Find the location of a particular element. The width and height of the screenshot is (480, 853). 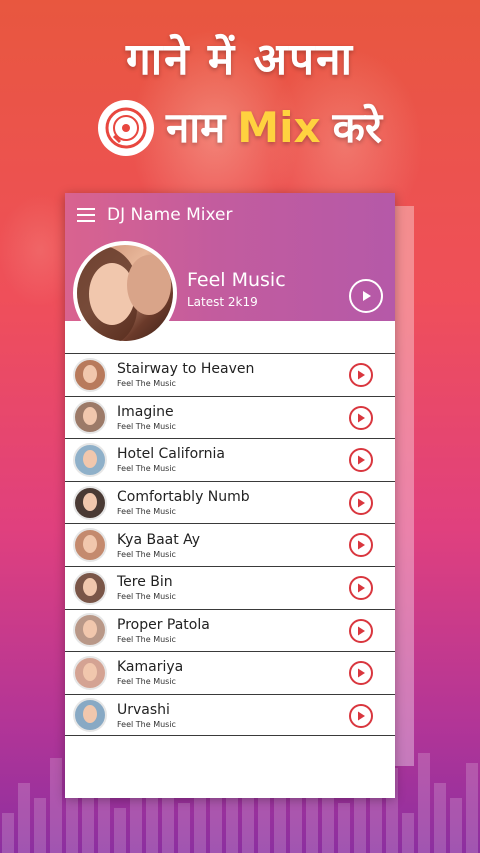

app-header: DJ Name Mixer Feel Music Latest 2k19 is located at coordinates (230, 269).